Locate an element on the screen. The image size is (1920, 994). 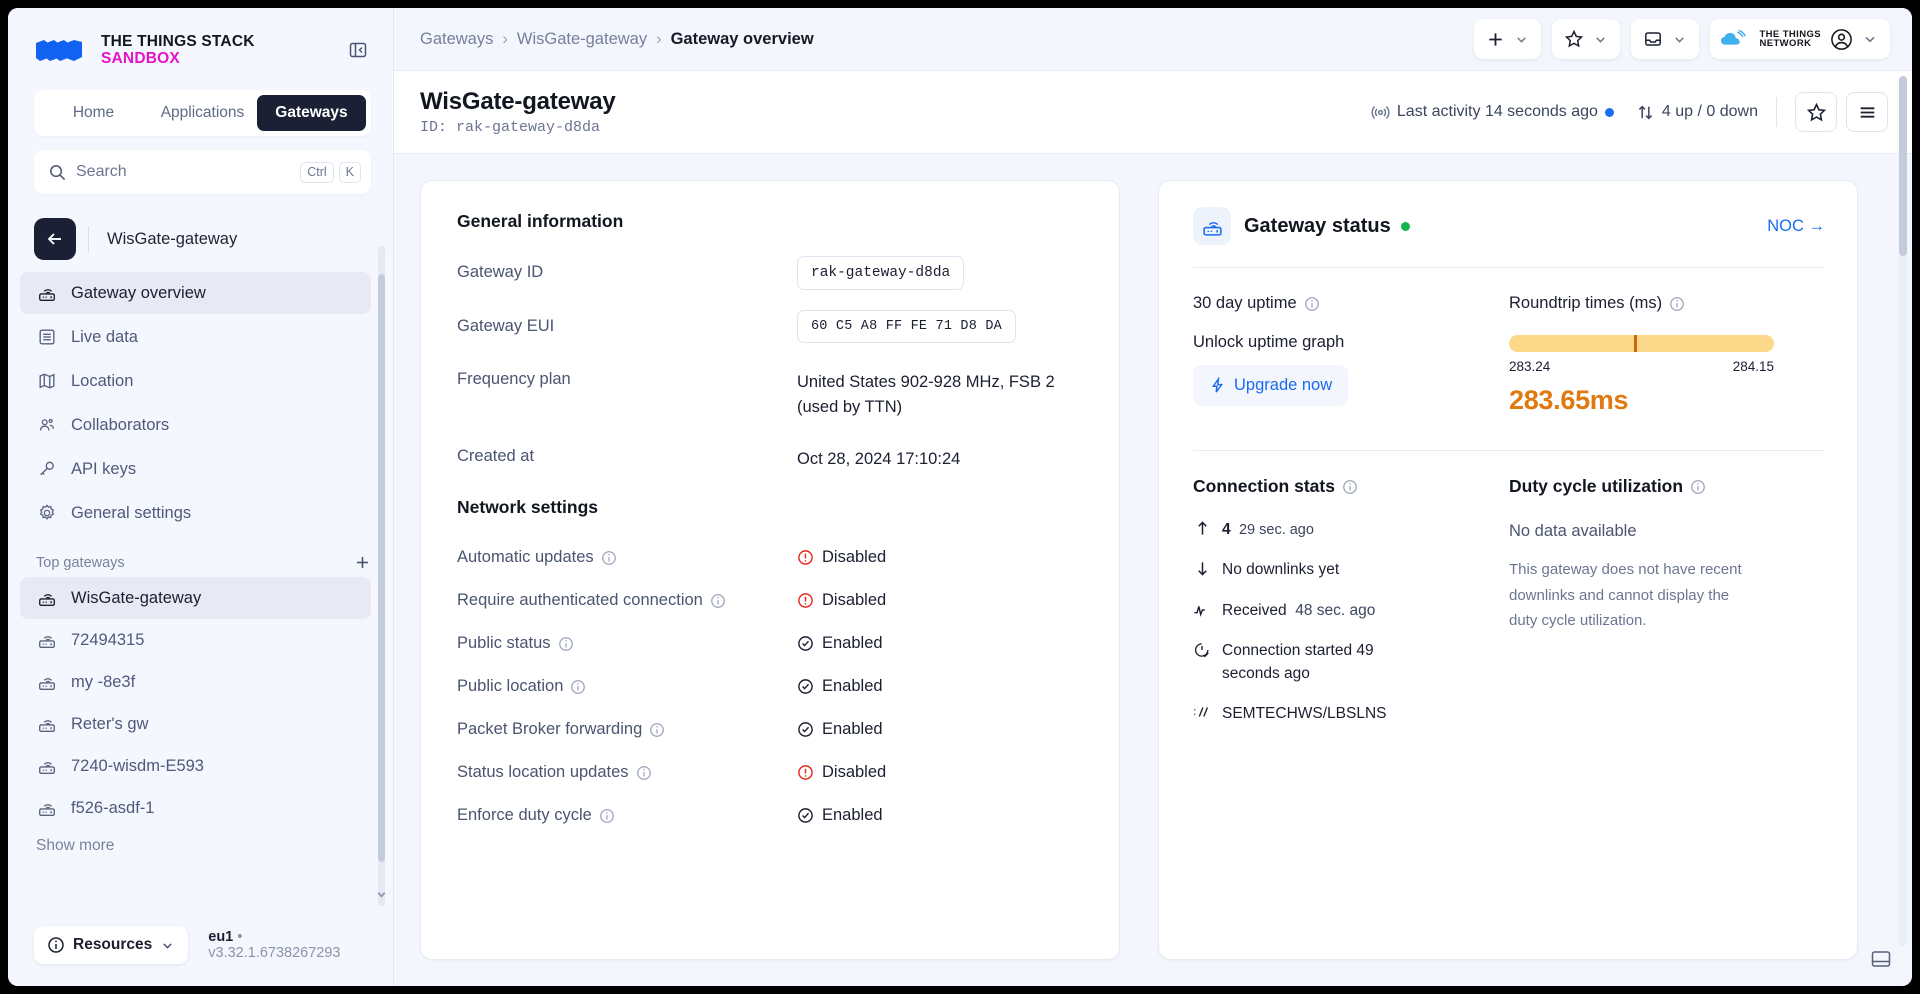
sidebar-item-label: Location is located at coordinates (102, 380).